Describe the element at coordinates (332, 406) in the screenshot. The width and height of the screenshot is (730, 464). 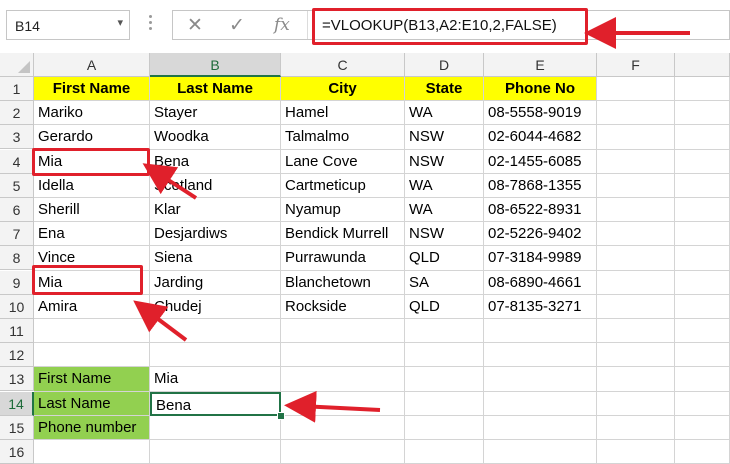
I see `arrow-to-result` at that location.